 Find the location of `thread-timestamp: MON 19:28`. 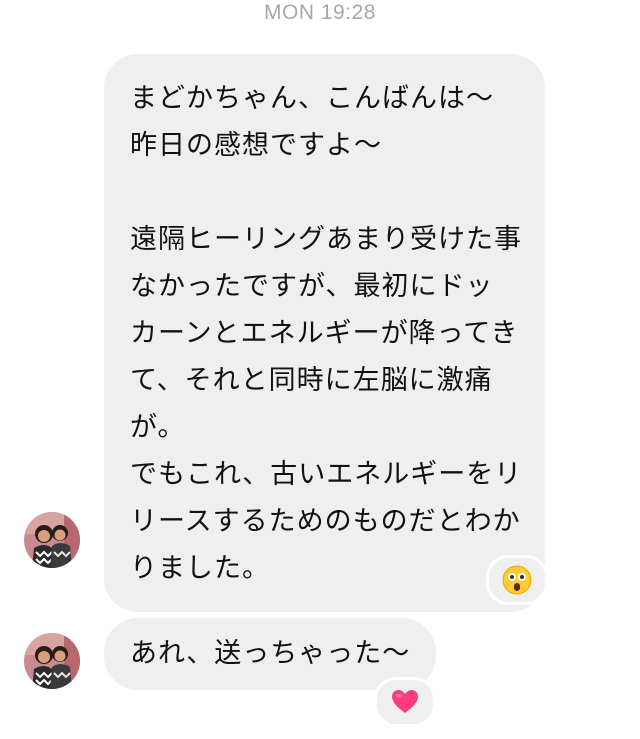

thread-timestamp: MON 19:28 is located at coordinates (320, 12).